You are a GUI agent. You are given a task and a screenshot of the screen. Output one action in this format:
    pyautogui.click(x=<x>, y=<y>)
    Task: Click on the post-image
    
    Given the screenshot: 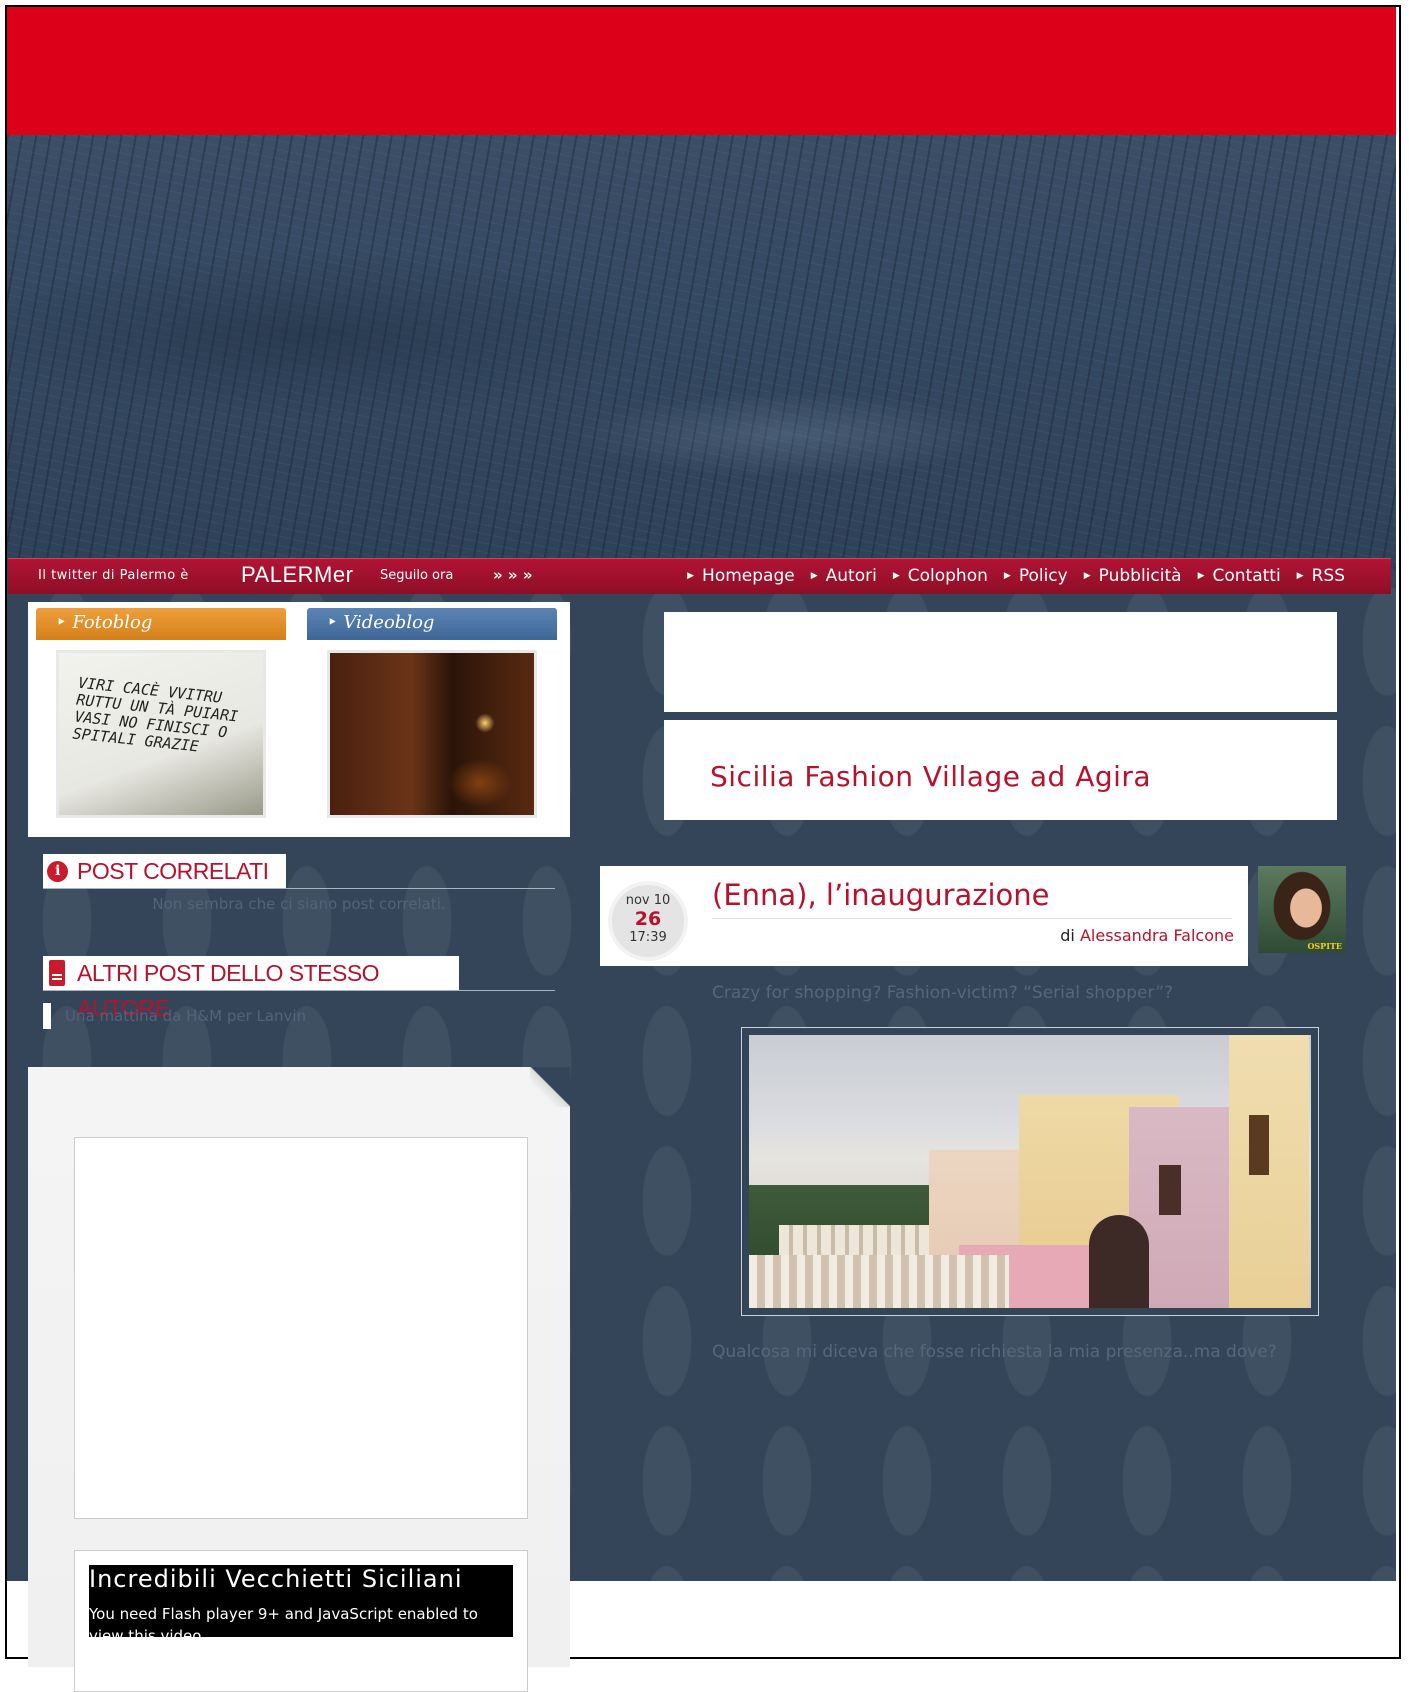 What is the action you would take?
    pyautogui.click(x=1030, y=1171)
    